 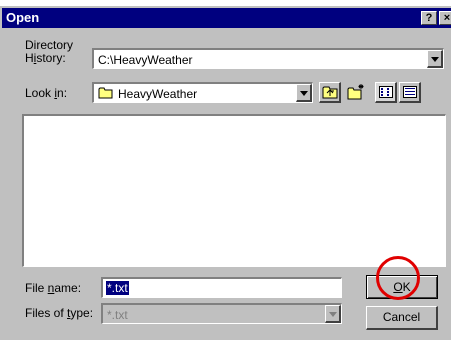 I want to click on create-new-folder-icon, so click(x=355, y=92).